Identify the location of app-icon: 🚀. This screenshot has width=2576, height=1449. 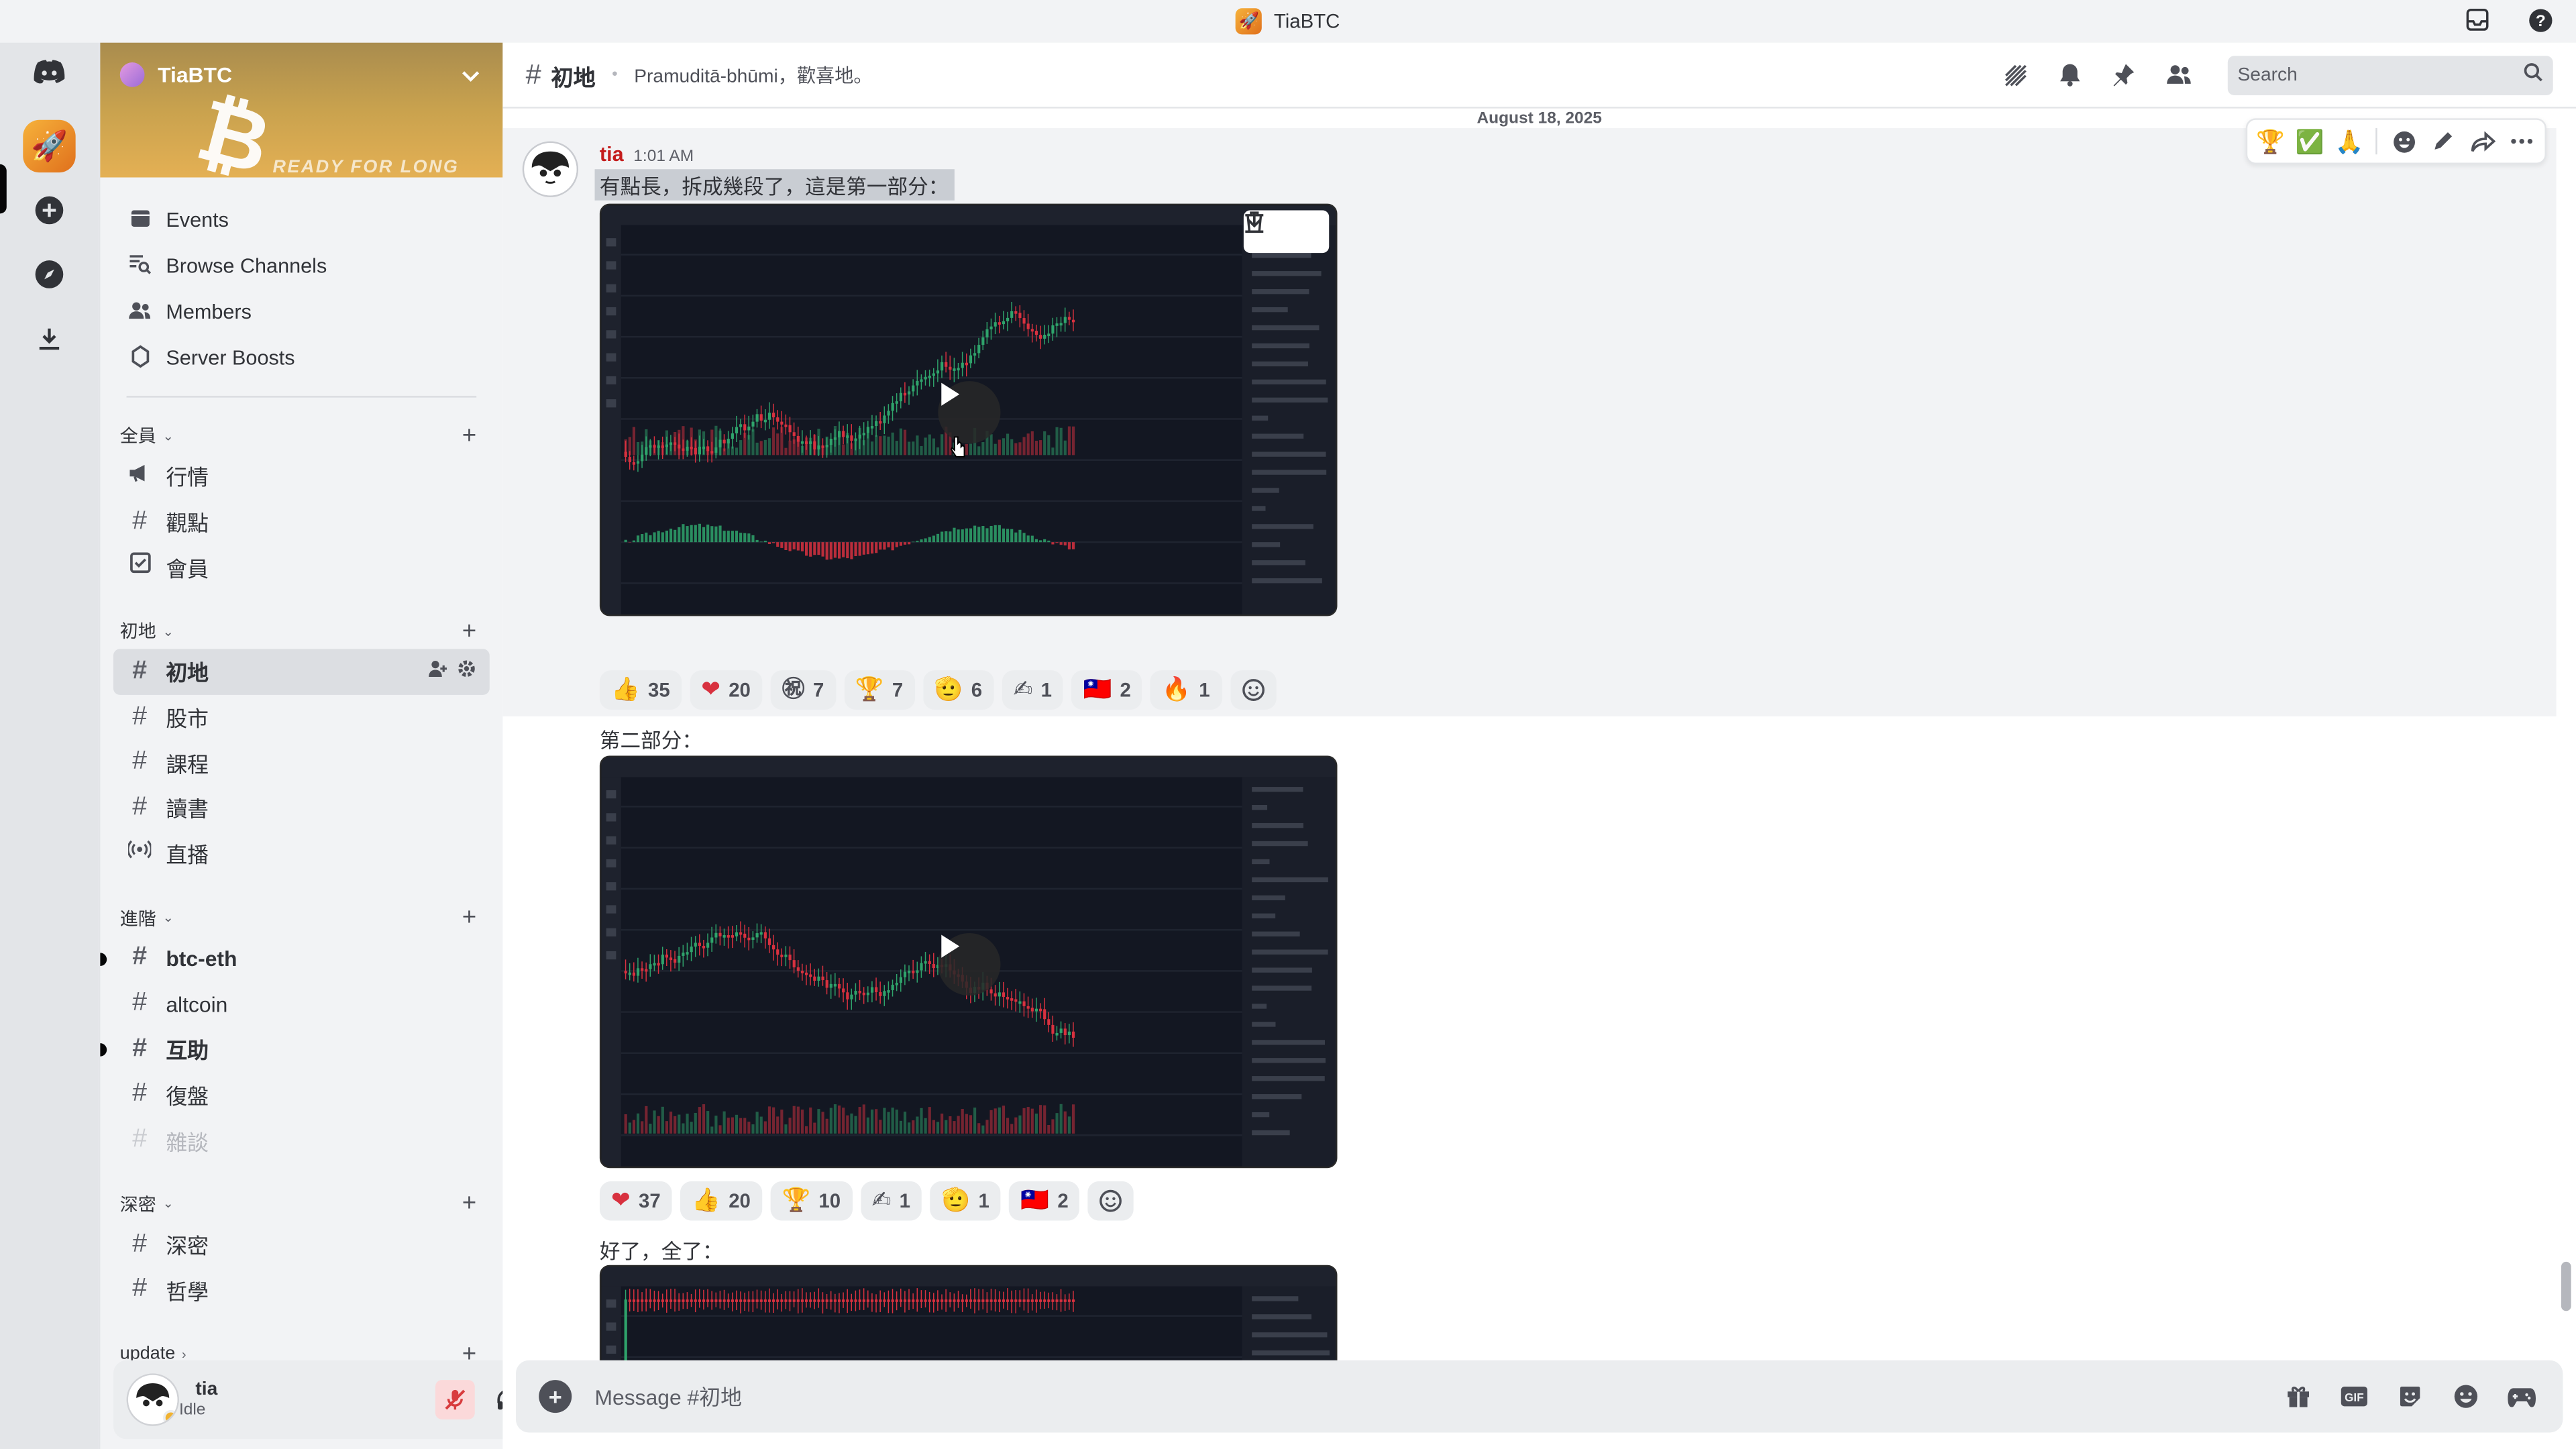
(1249, 21).